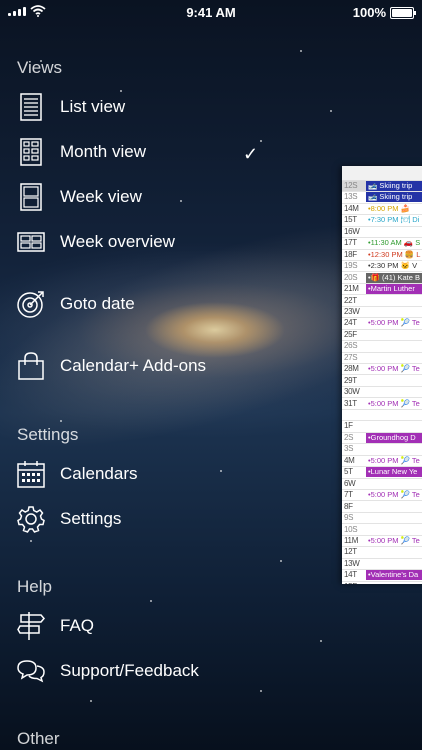 The image size is (422, 750). I want to click on calendar-day-row: 29T, so click(382, 381).